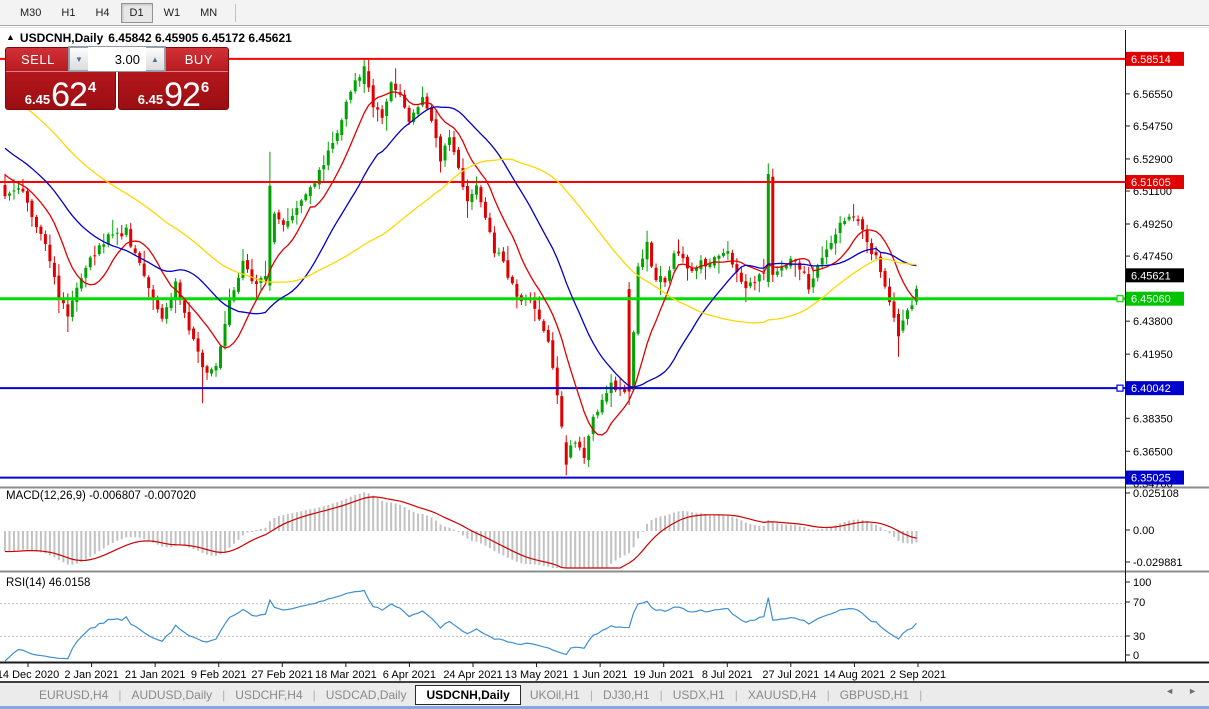  What do you see at coordinates (282, 675) in the screenshot?
I see `svg-text: 27 Feb 2021` at bounding box center [282, 675].